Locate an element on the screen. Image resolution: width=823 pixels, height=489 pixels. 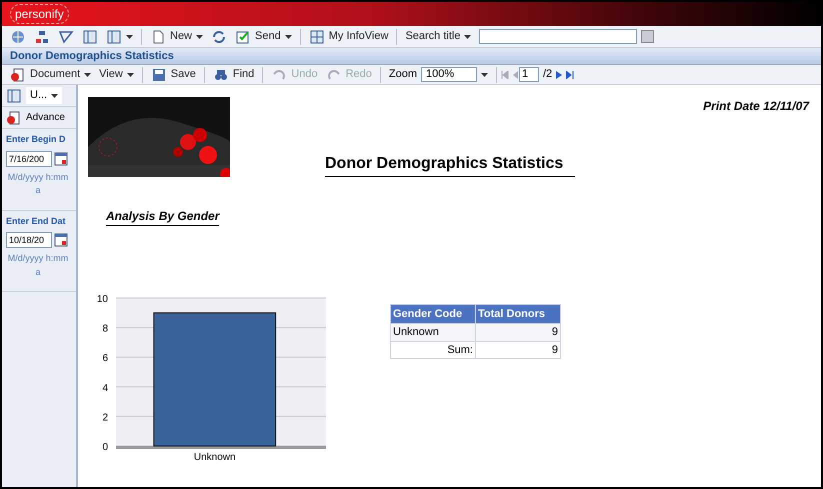
triangle-icon is located at coordinates (66, 36).